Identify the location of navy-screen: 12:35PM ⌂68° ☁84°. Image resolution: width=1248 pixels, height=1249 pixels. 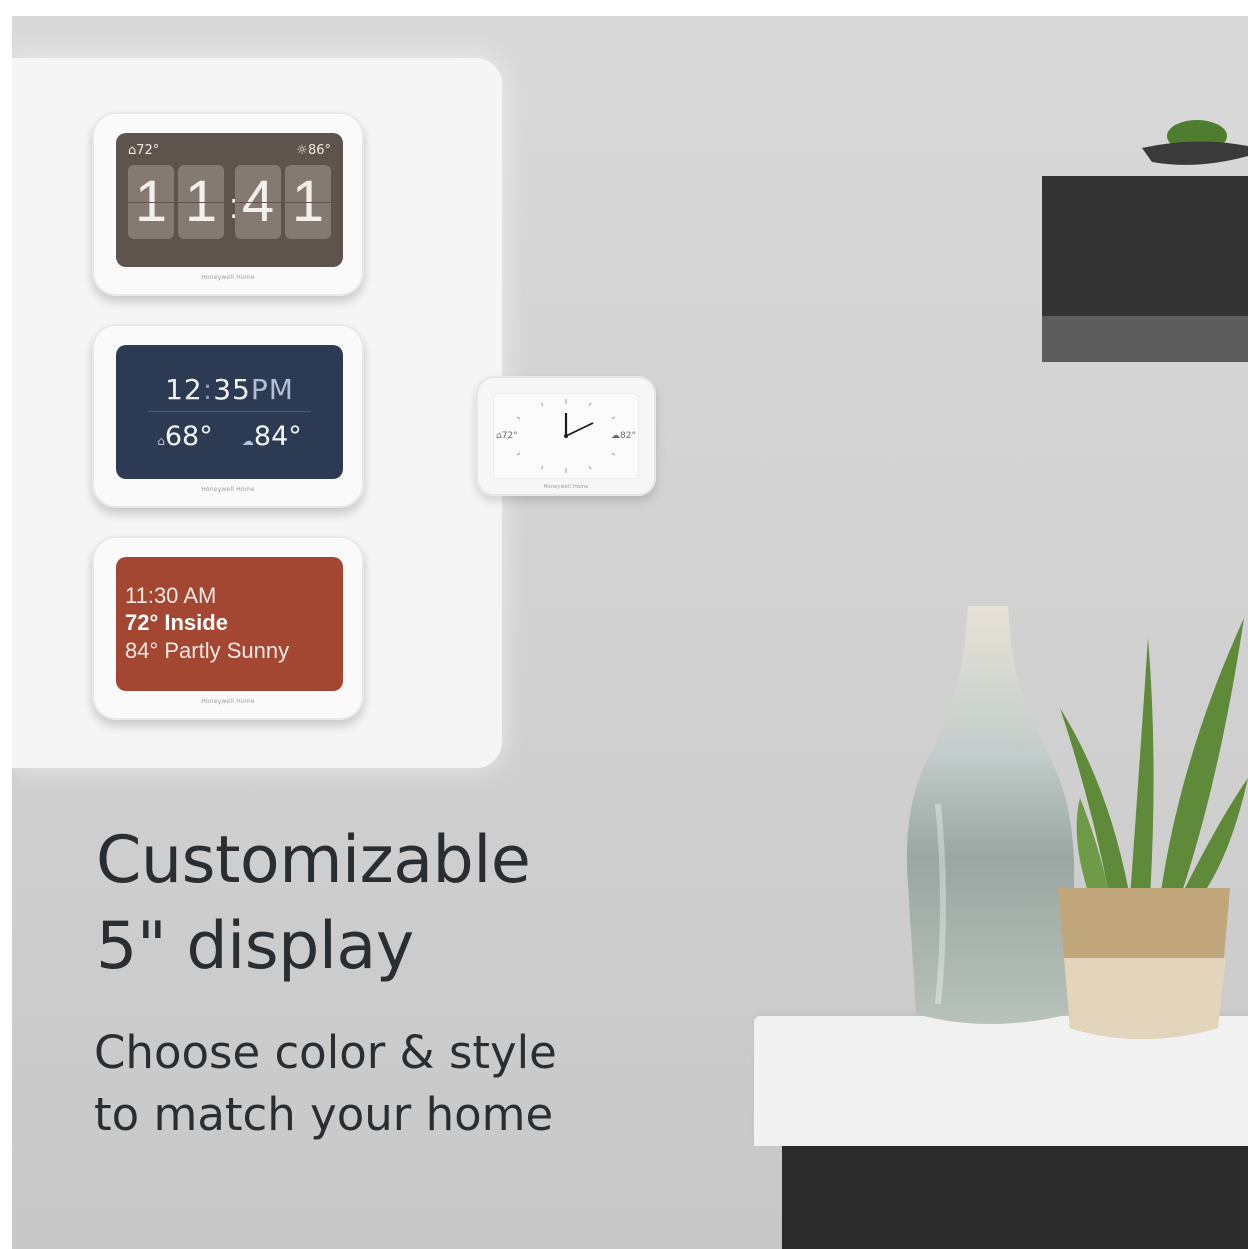
(229, 412).